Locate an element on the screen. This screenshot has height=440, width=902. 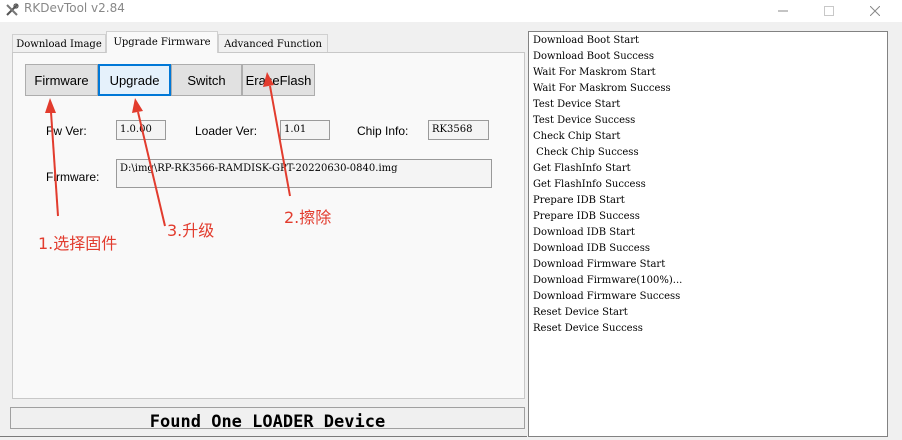
fw-ver-field: 1.0.00 is located at coordinates (141, 130).